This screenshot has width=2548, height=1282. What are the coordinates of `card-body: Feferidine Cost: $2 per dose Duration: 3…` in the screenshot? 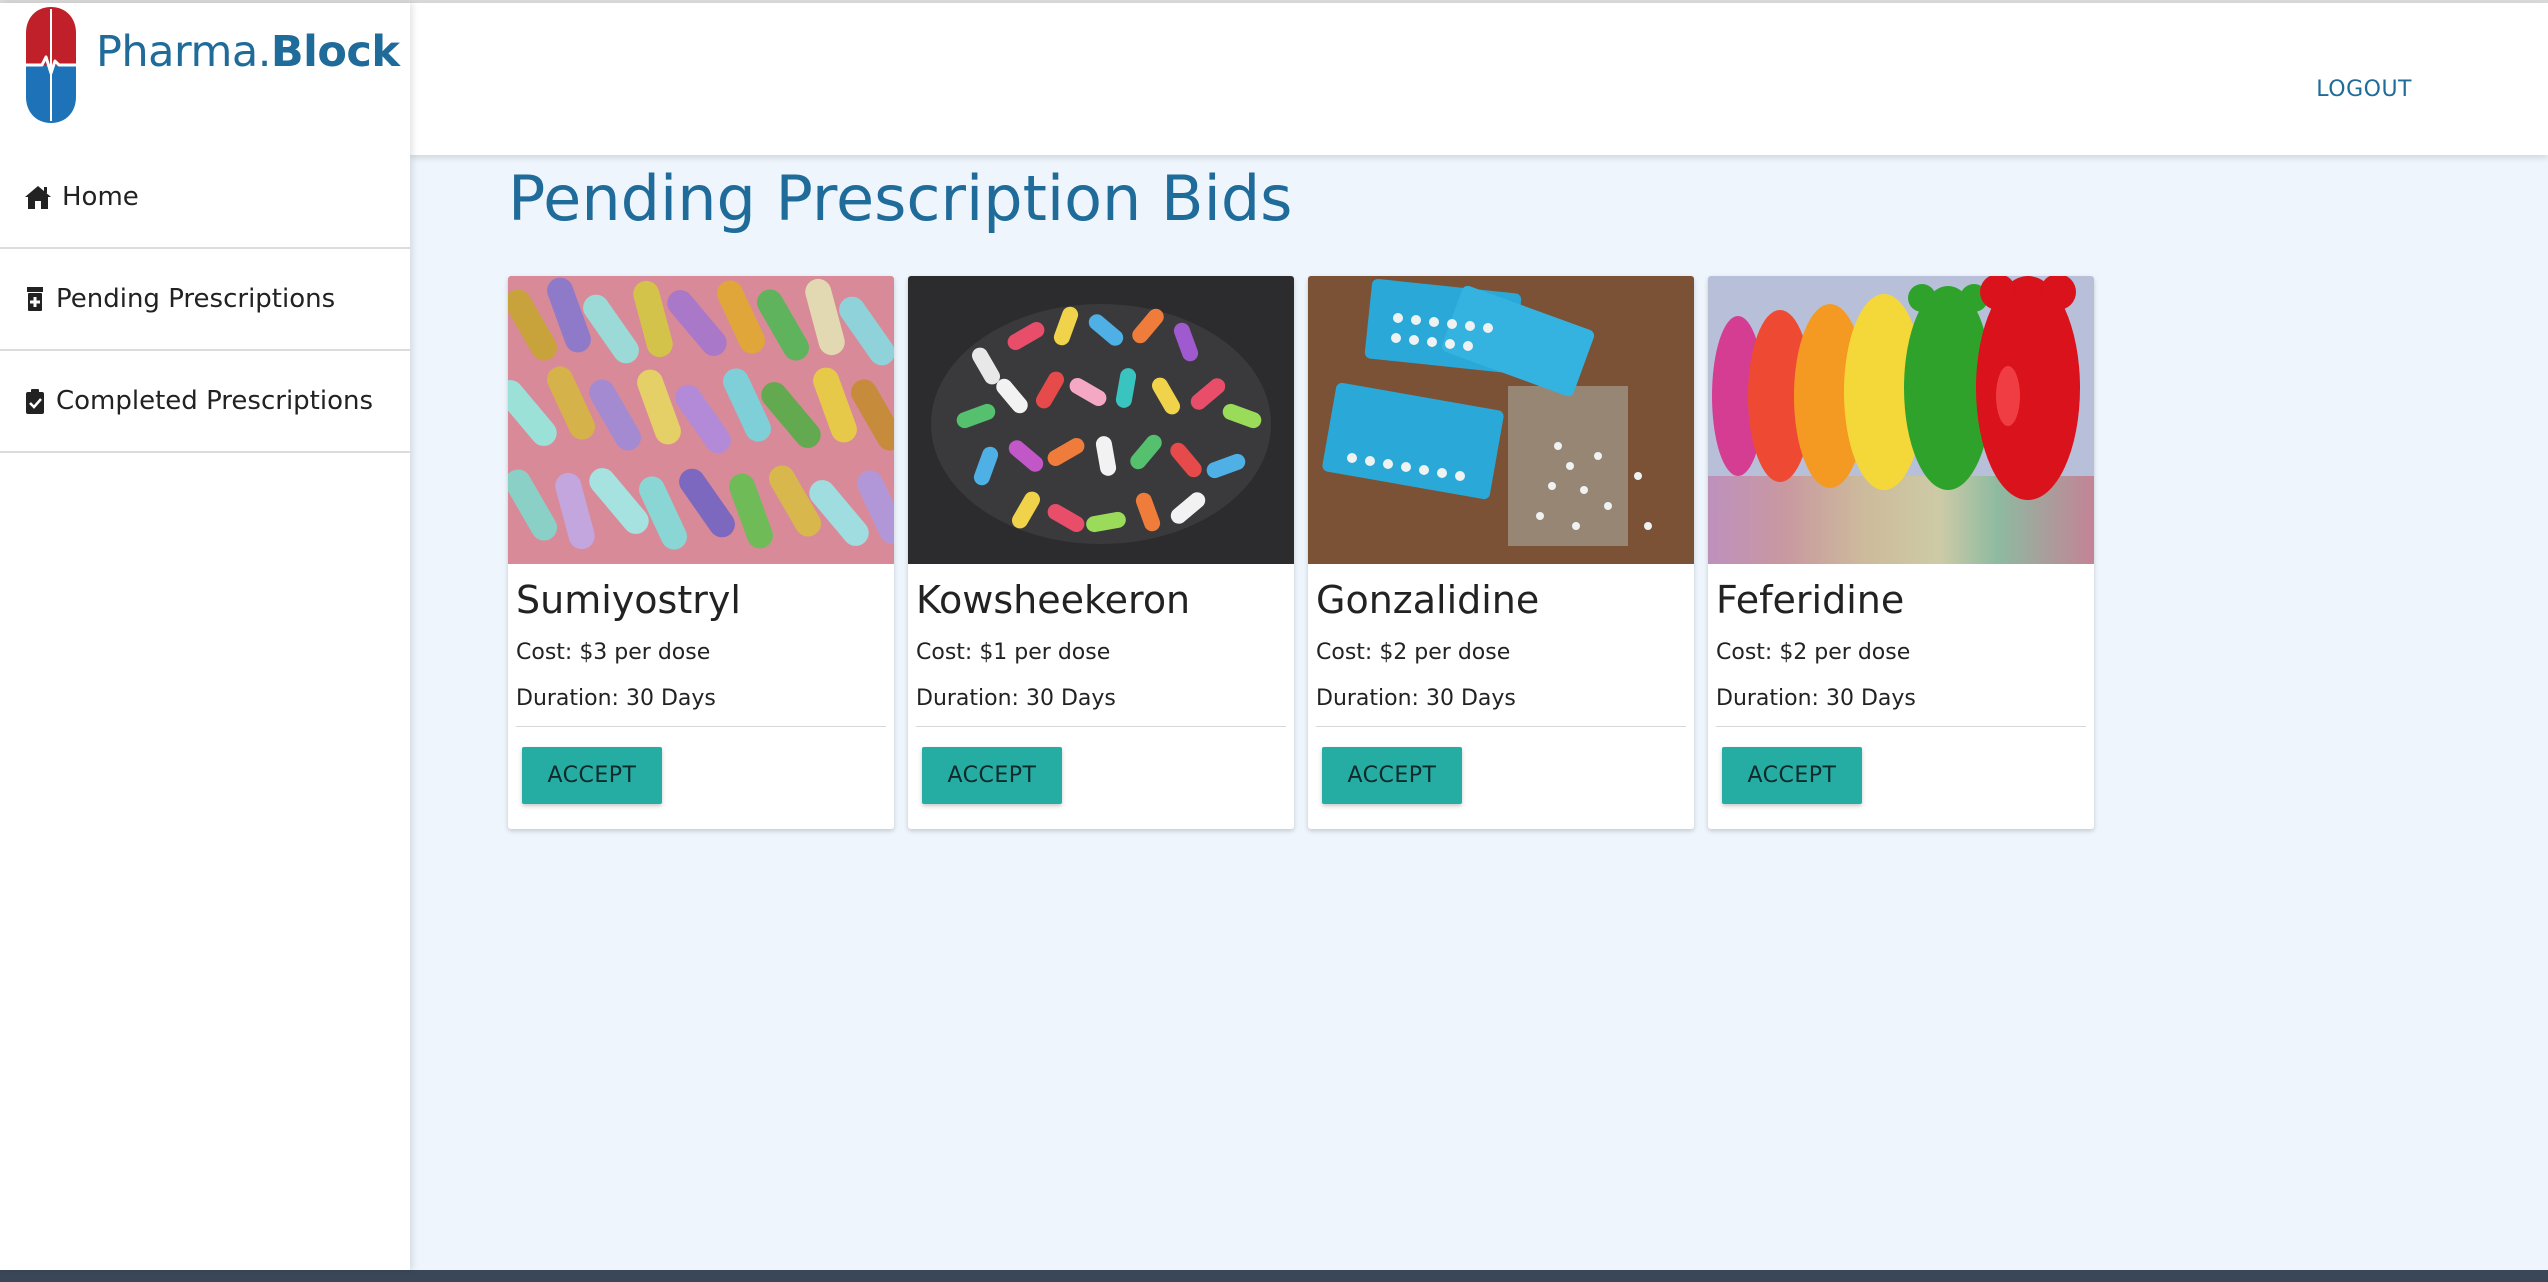 It's located at (1901, 684).